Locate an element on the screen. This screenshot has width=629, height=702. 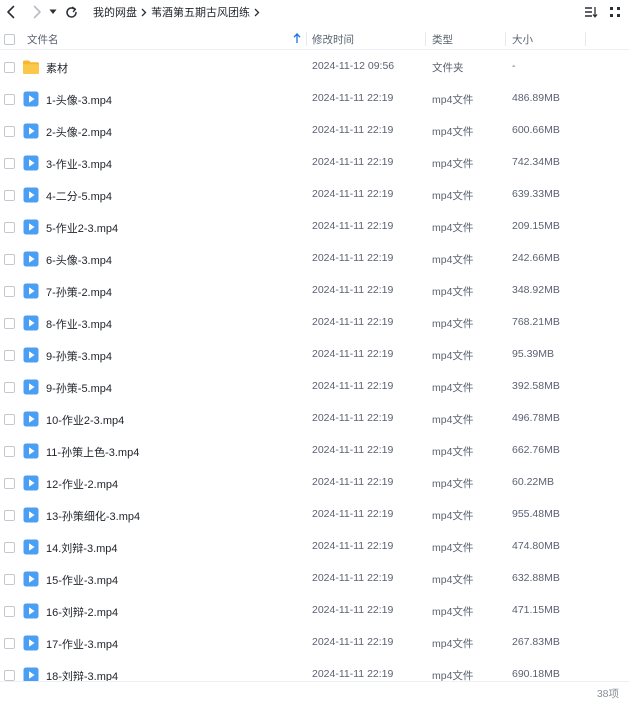
file-name: 10-作业2-3.mp4 is located at coordinates (85, 420).